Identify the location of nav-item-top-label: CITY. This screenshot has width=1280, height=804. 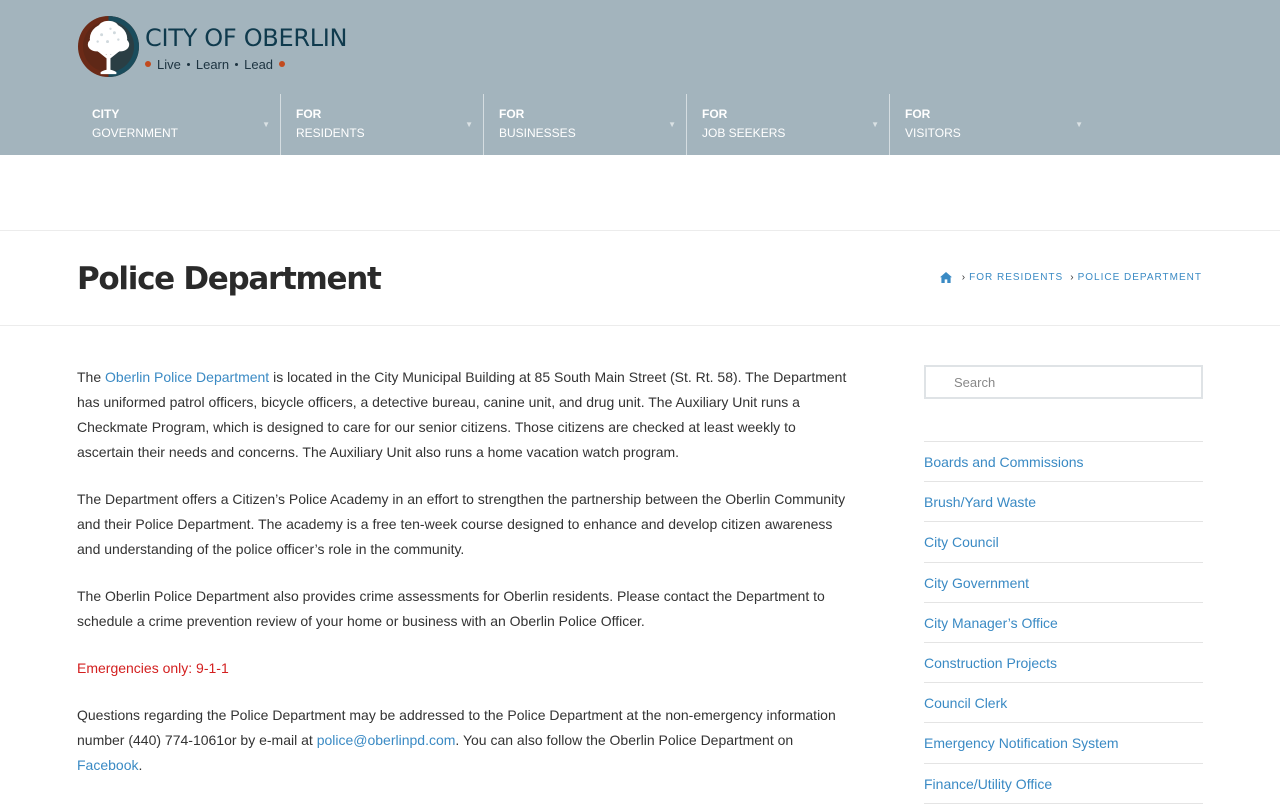
(106, 114).